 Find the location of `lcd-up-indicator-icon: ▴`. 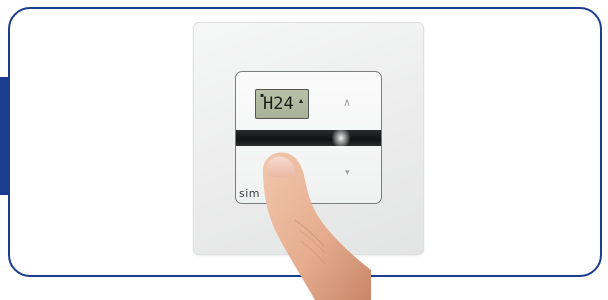

lcd-up-indicator-icon: ▴ is located at coordinates (301, 100).